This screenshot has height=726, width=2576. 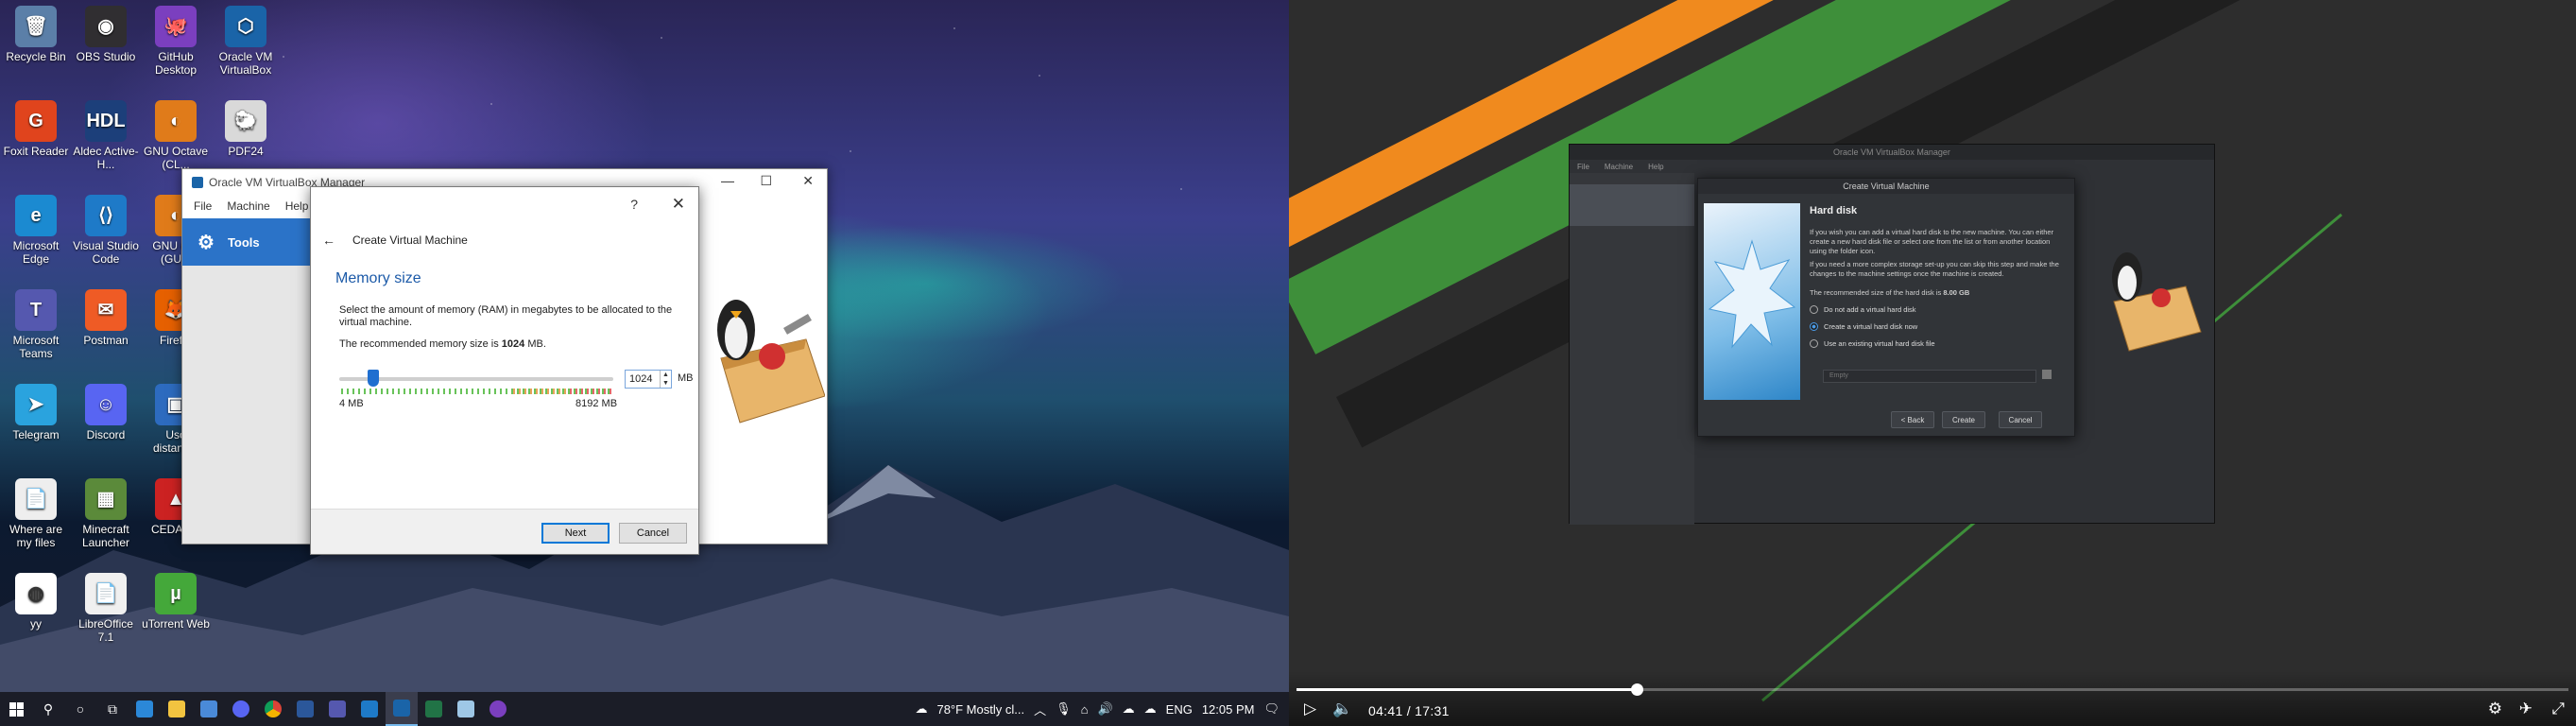 I want to click on play-icon: ▷, so click(x=1310, y=709).